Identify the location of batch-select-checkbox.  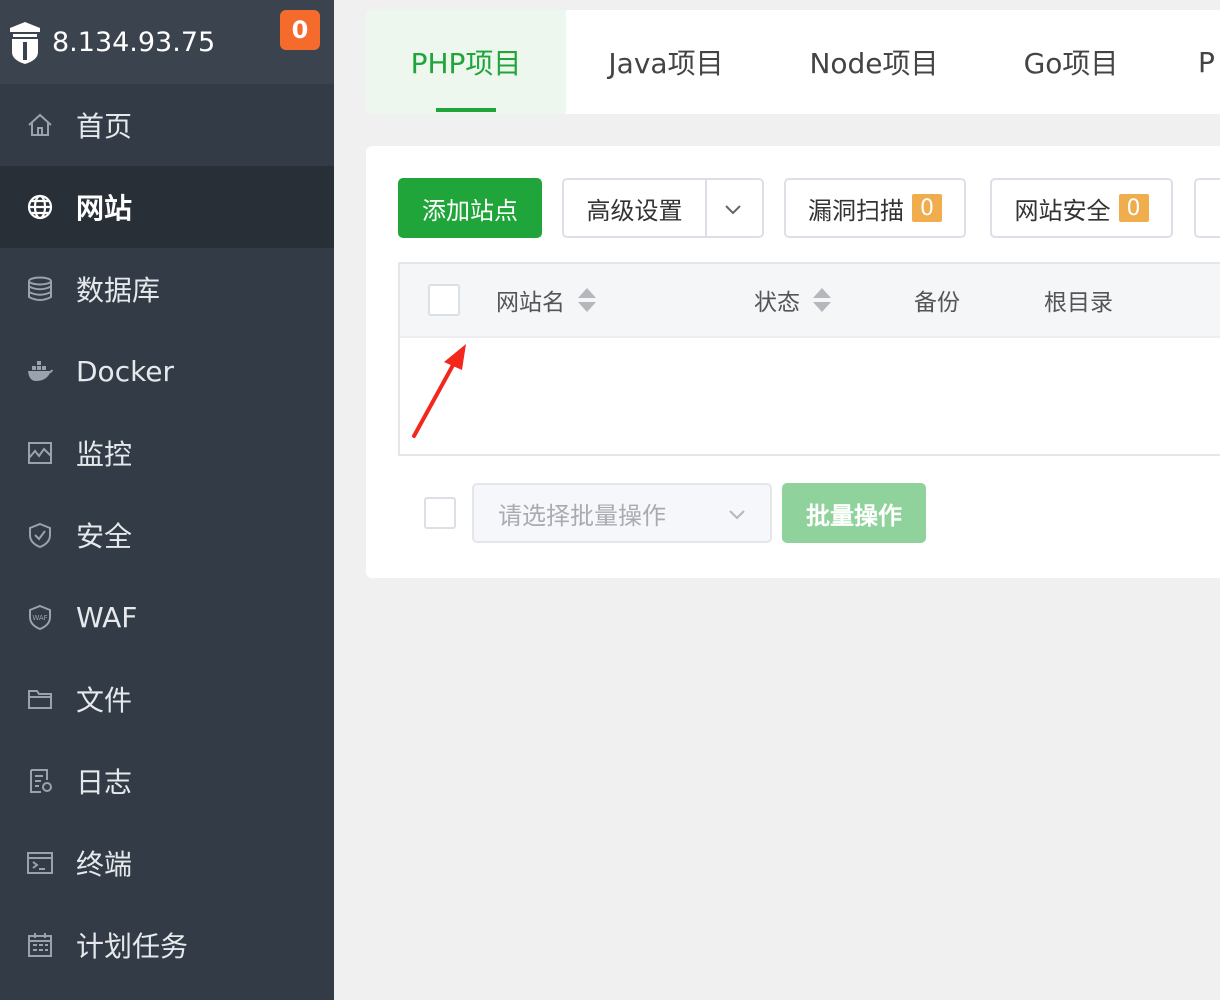
(440, 513).